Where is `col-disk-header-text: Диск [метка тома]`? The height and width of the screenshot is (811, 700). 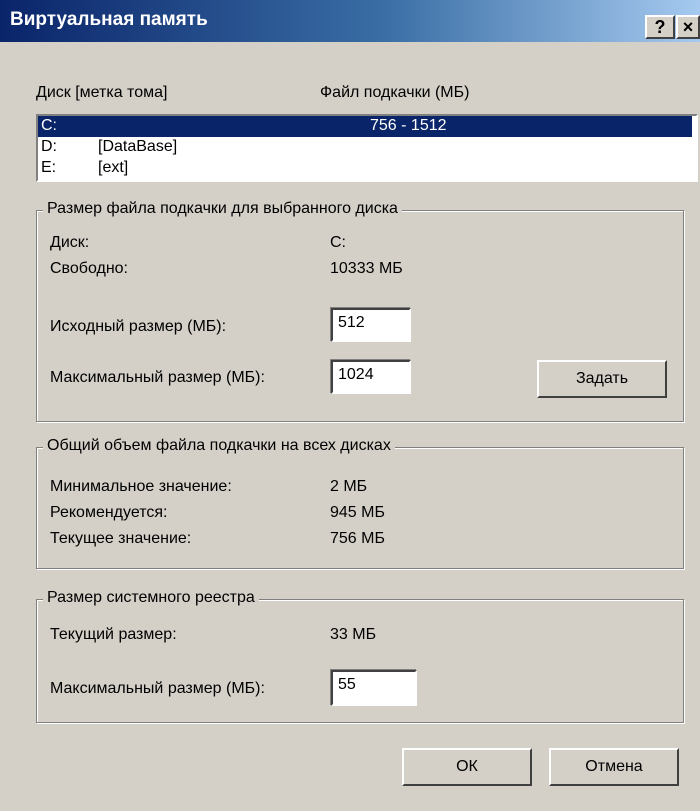
col-disk-header-text: Диск [метка тома] is located at coordinates (102, 92).